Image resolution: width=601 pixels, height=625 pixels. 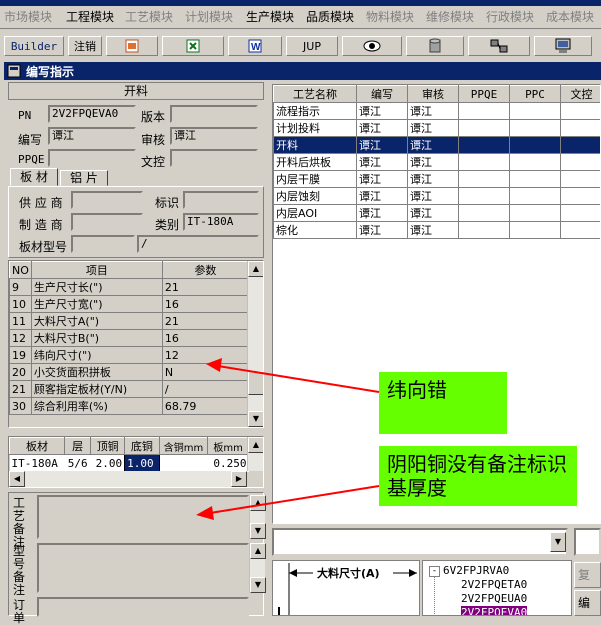 I want to click on table-row: 21顾客指定板材(Y/N)/, so click(x=129, y=389).